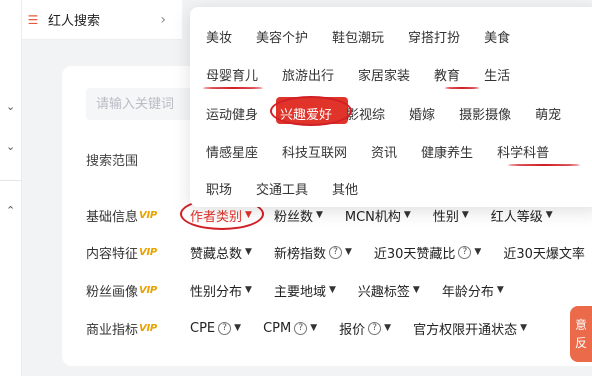 This screenshot has width=592, height=376. I want to click on filter-gender: 性别 ▼, so click(451, 215).